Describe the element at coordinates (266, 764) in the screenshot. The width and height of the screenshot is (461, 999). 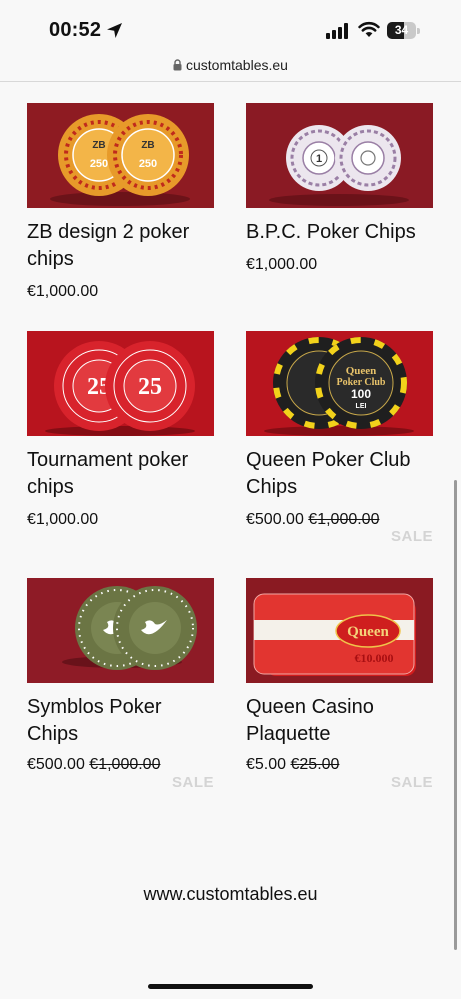
I see `current-price: €5.00` at that location.